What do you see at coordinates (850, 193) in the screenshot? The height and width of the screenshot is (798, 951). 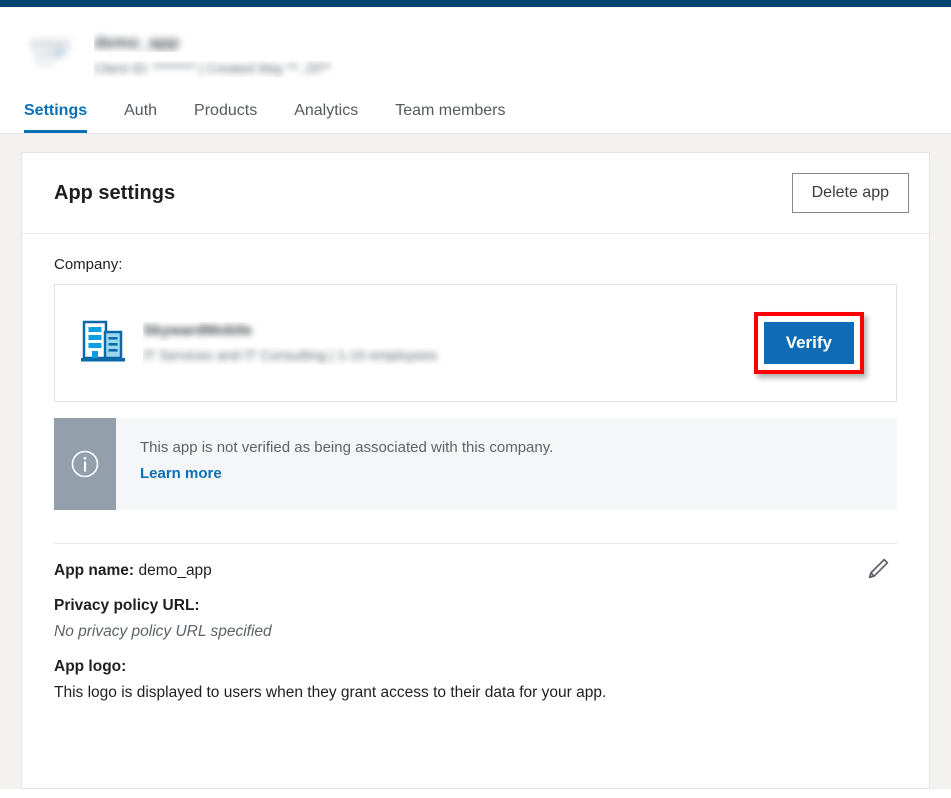 I see `delete-app-button: Delete app` at bounding box center [850, 193].